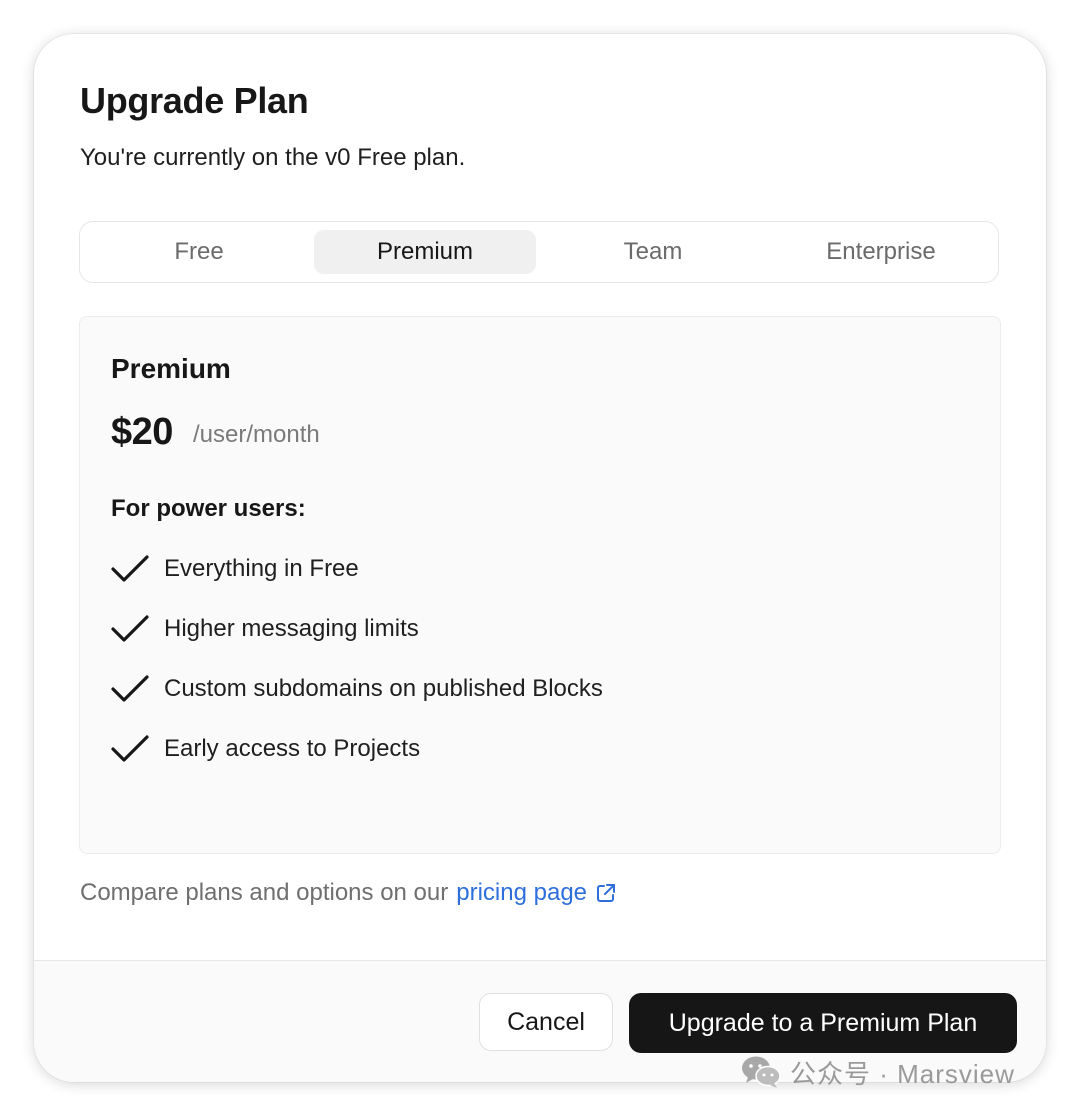 This screenshot has height=1116, width=1080. What do you see at coordinates (208, 508) in the screenshot?
I see `features-heading: For power users:` at bounding box center [208, 508].